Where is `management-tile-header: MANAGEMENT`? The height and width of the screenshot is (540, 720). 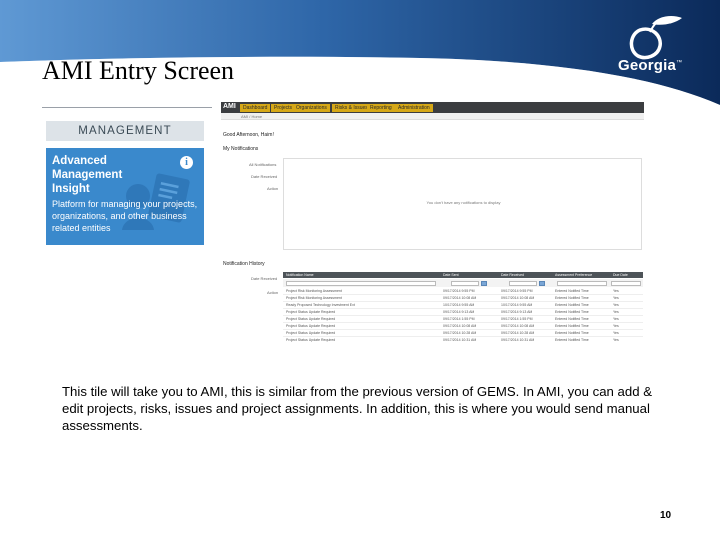 management-tile-header: MANAGEMENT is located at coordinates (125, 131).